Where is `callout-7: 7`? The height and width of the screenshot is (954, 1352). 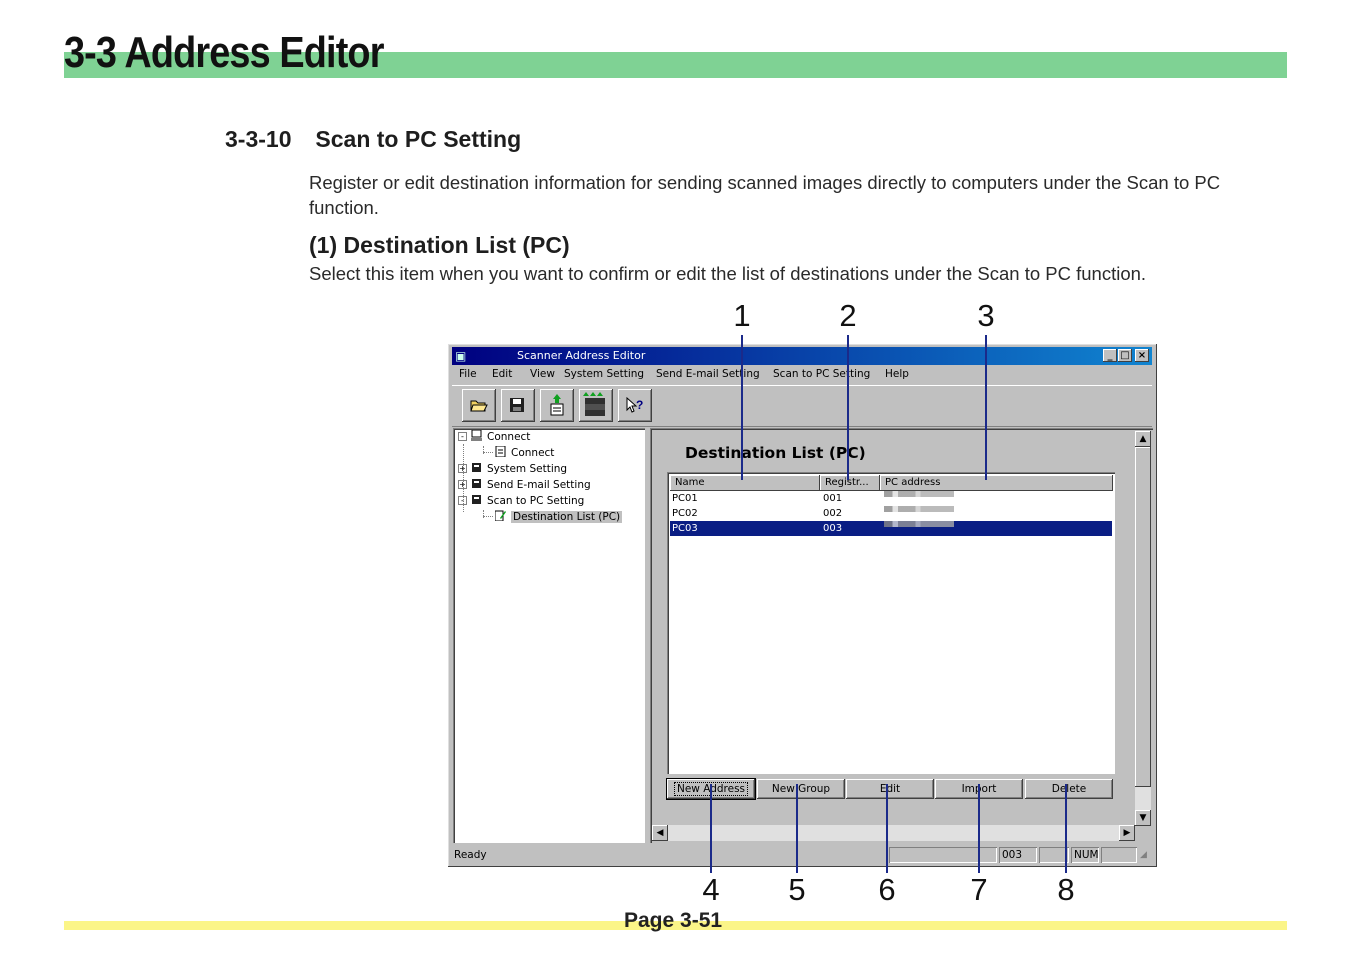 callout-7: 7 is located at coordinates (979, 889).